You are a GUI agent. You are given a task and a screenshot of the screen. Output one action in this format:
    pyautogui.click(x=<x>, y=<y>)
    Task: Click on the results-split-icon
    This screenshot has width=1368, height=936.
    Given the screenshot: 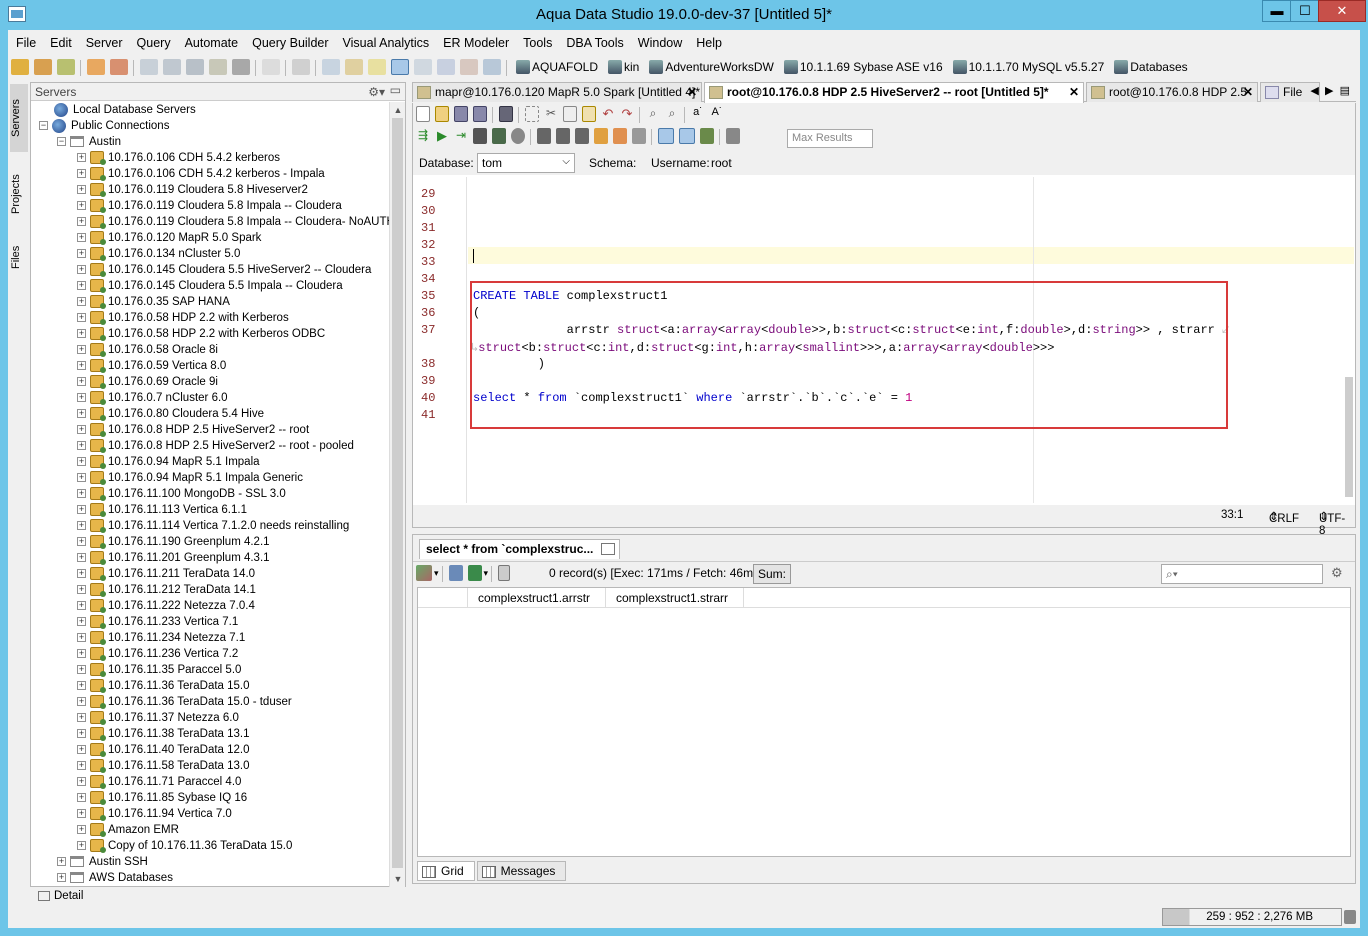 What is the action you would take?
    pyautogui.click(x=687, y=136)
    